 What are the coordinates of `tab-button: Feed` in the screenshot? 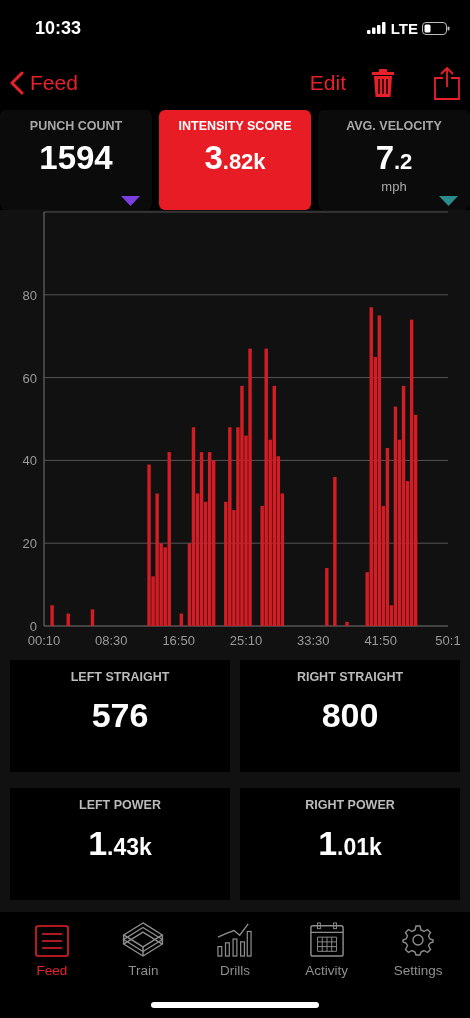 It's located at (51, 950).